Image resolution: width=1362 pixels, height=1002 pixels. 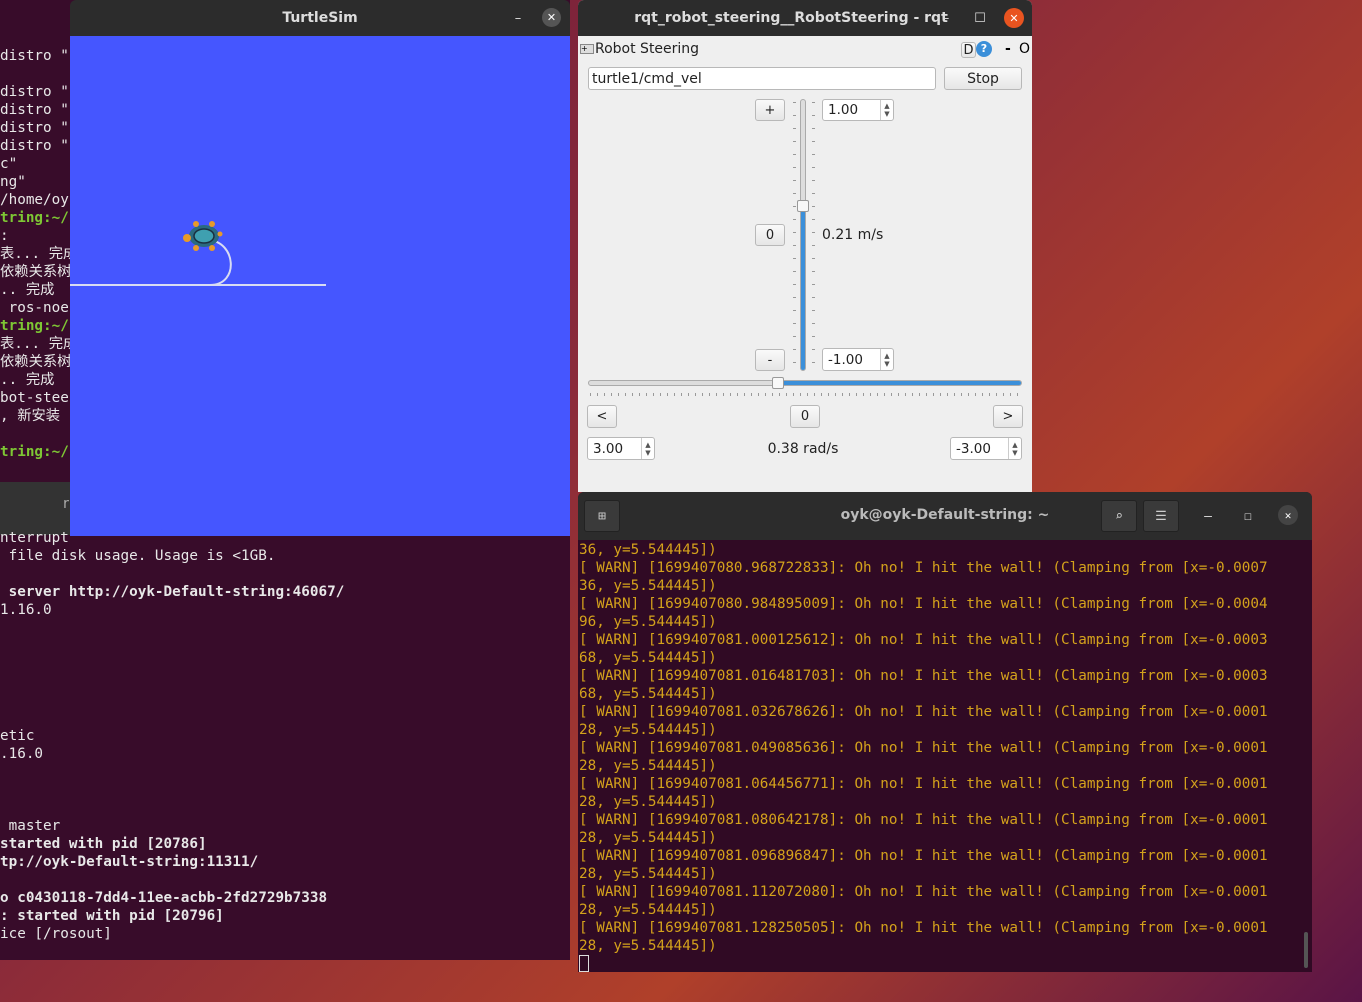 I want to click on angular-left-button: <, so click(x=602, y=416).